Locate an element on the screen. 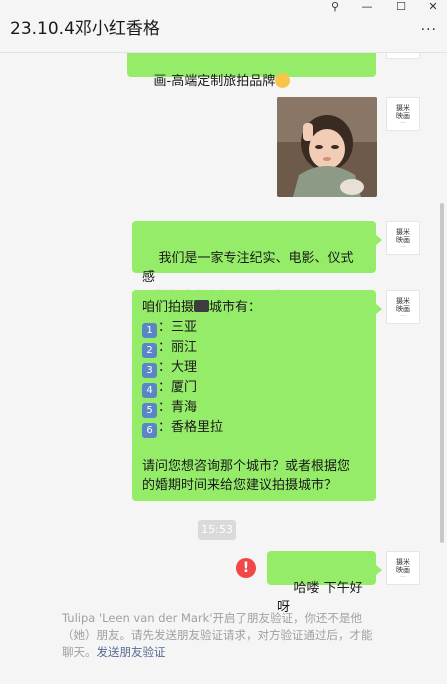  keycap-5-icon: 5 is located at coordinates (149, 410).